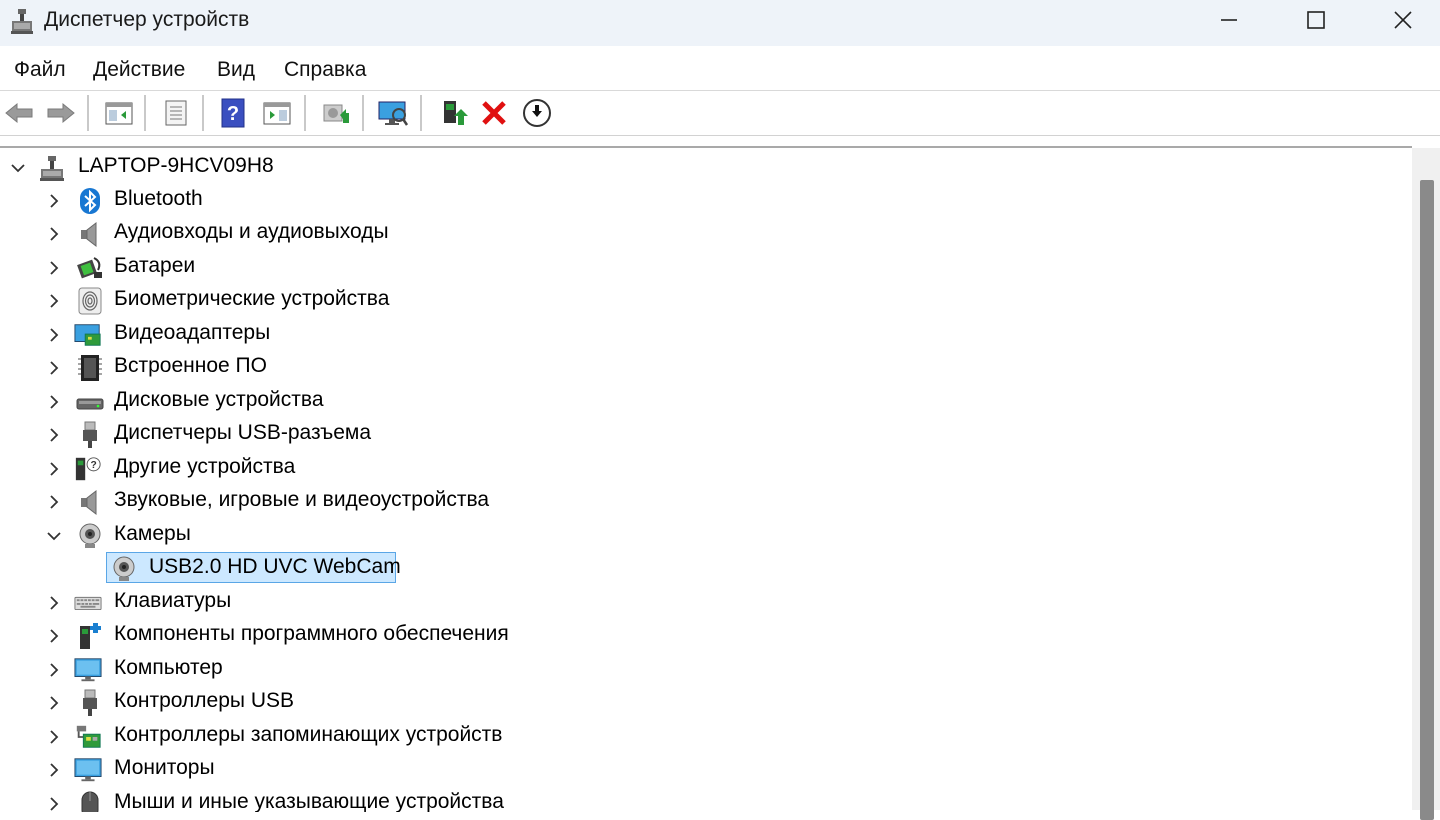 The width and height of the screenshot is (1440, 820). Describe the element at coordinates (700, 736) in the screenshot. I see `tree-item-storage-controllers: Контроллеры запоминающих устройств` at that location.